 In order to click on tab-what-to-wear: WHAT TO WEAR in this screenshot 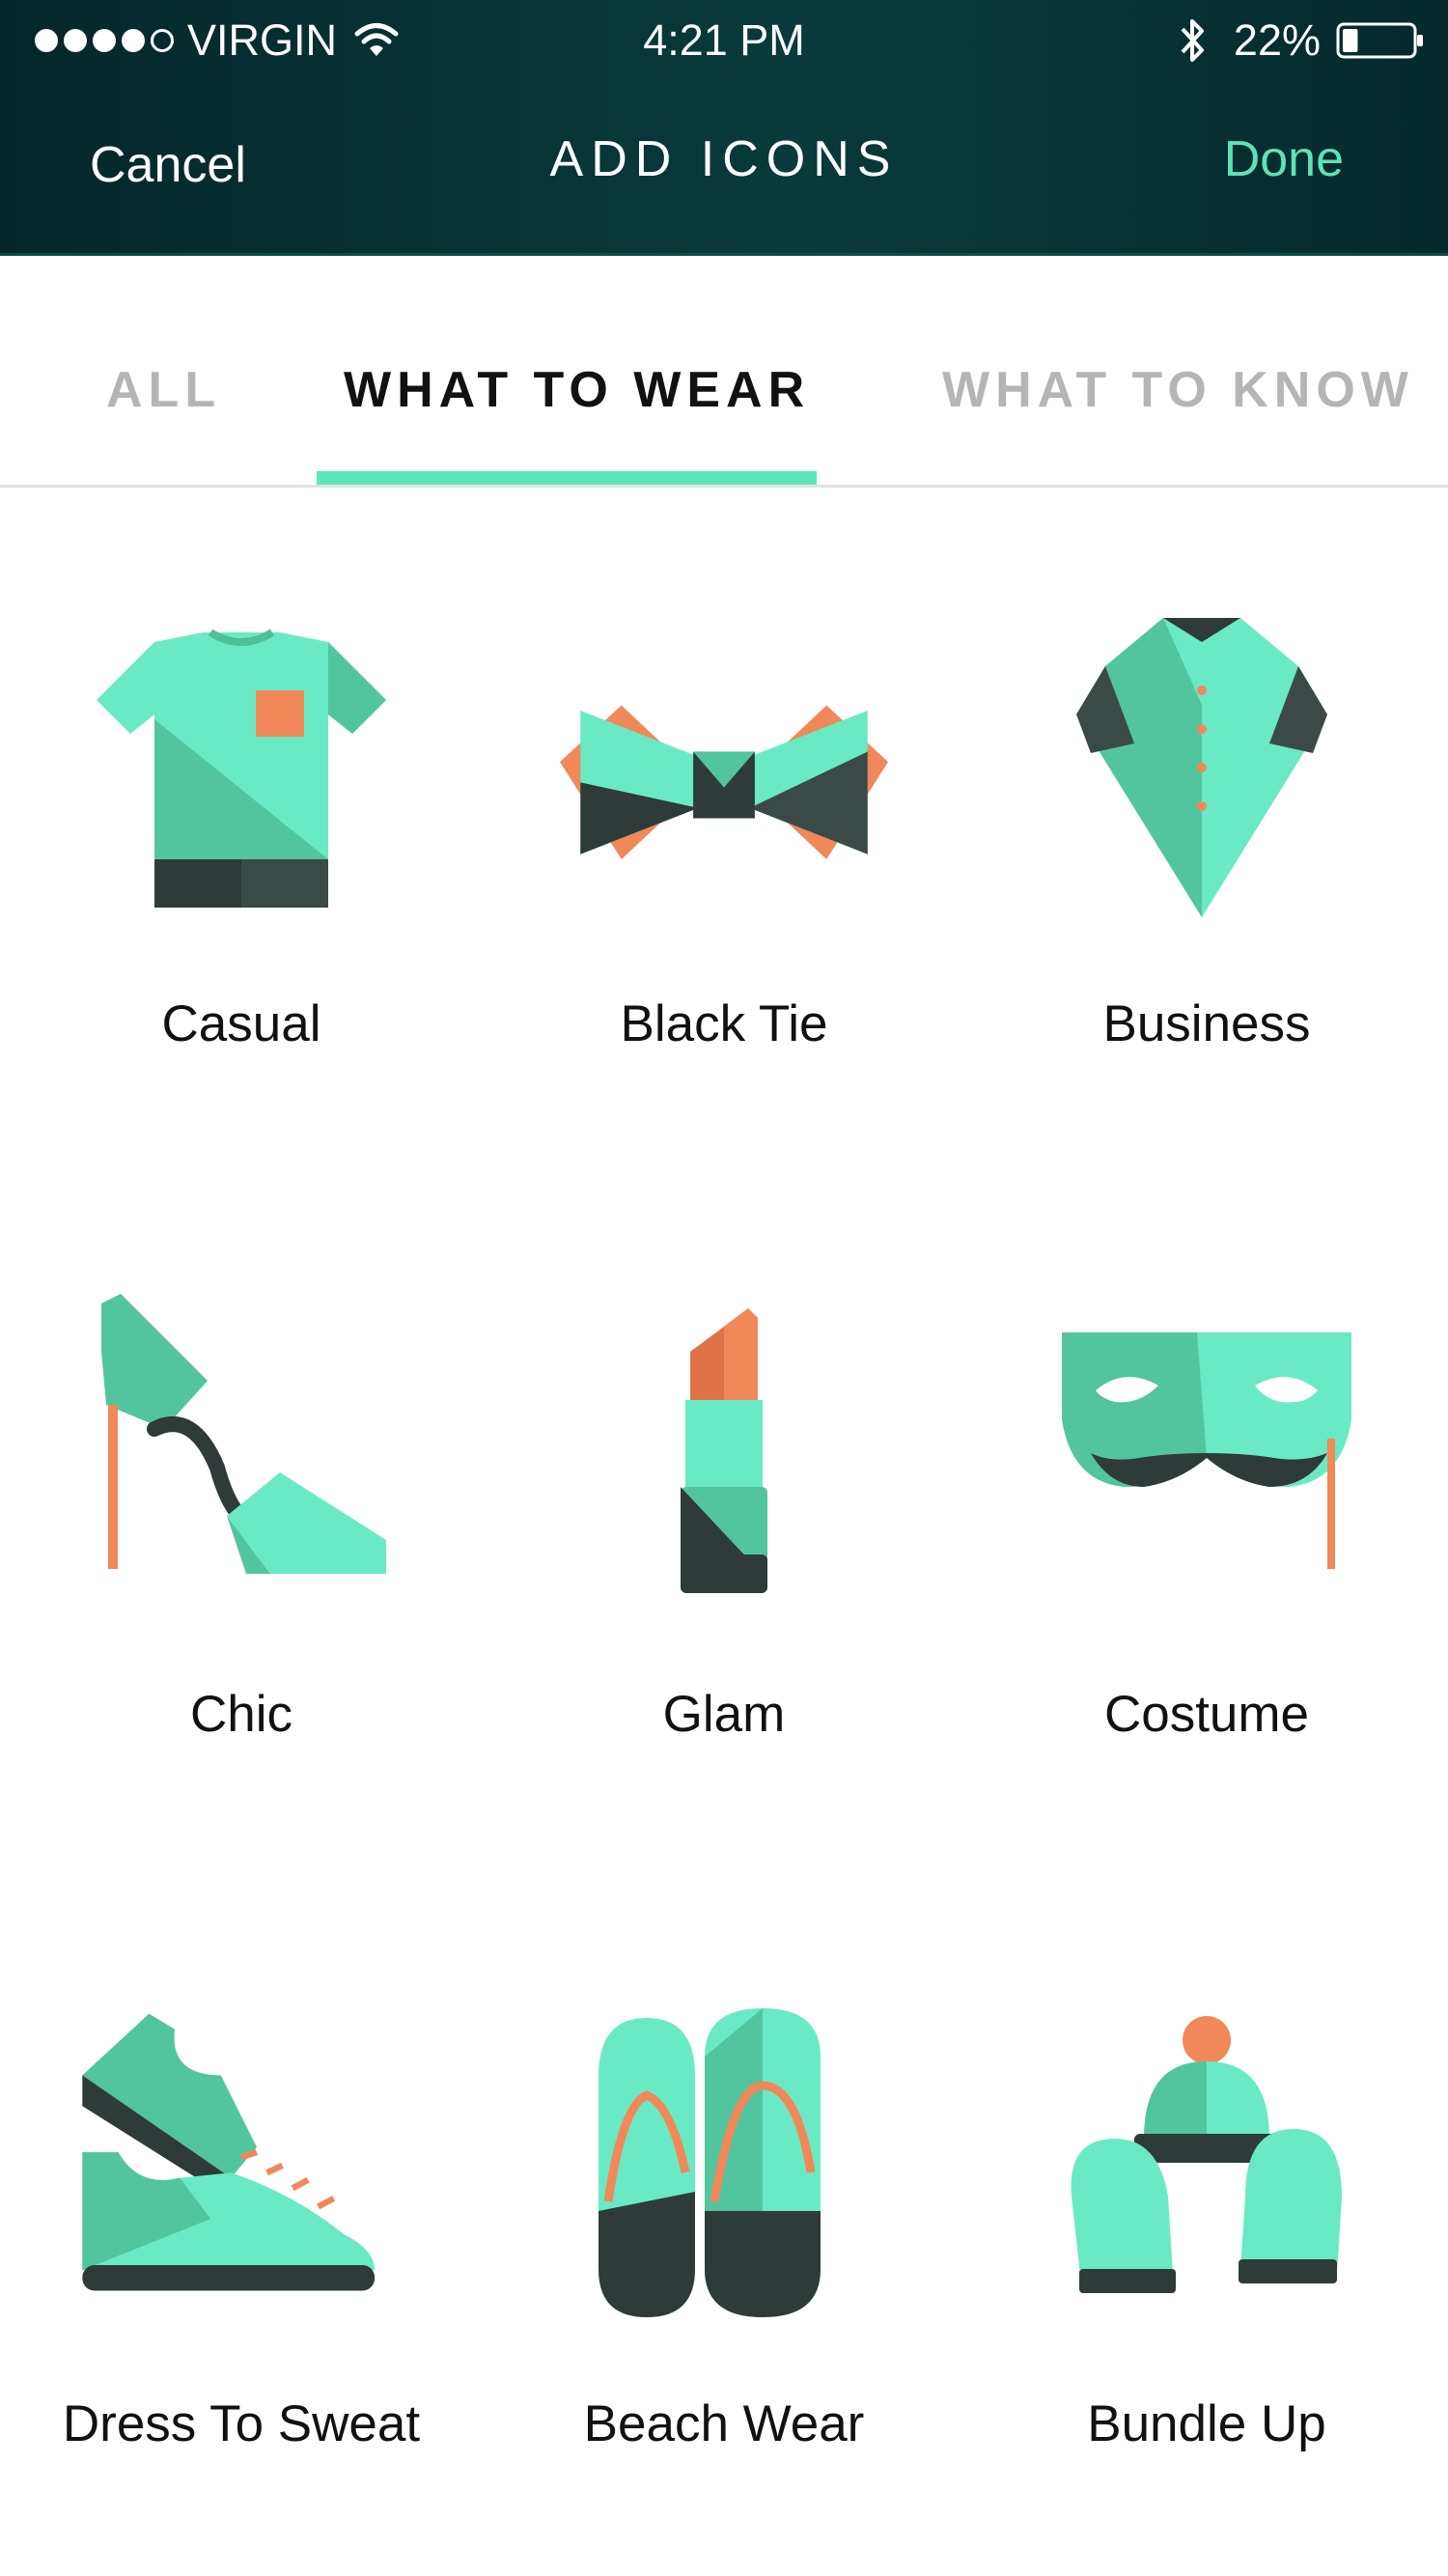, I will do `click(577, 390)`.